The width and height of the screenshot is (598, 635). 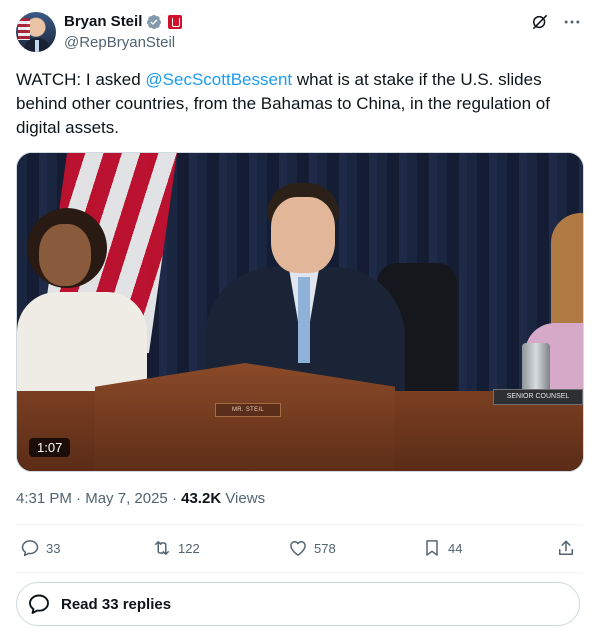 What do you see at coordinates (39, 604) in the screenshot?
I see `reply-bubble-icon` at bounding box center [39, 604].